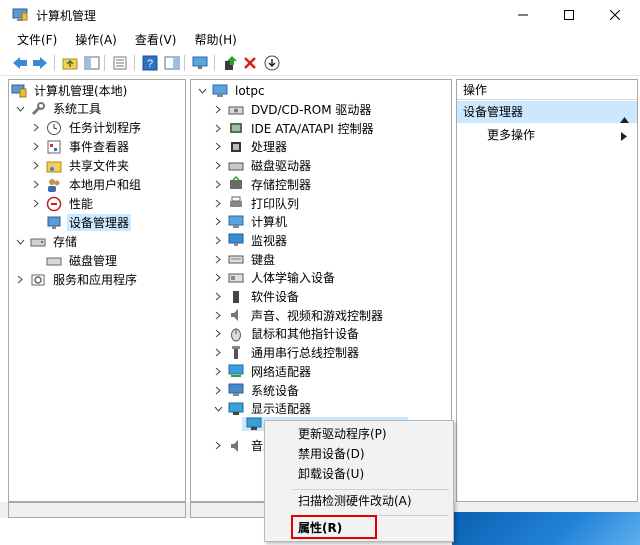 The height and width of the screenshot is (545, 640). I want to click on device-category: 人体学输入设备, so click(275, 277).